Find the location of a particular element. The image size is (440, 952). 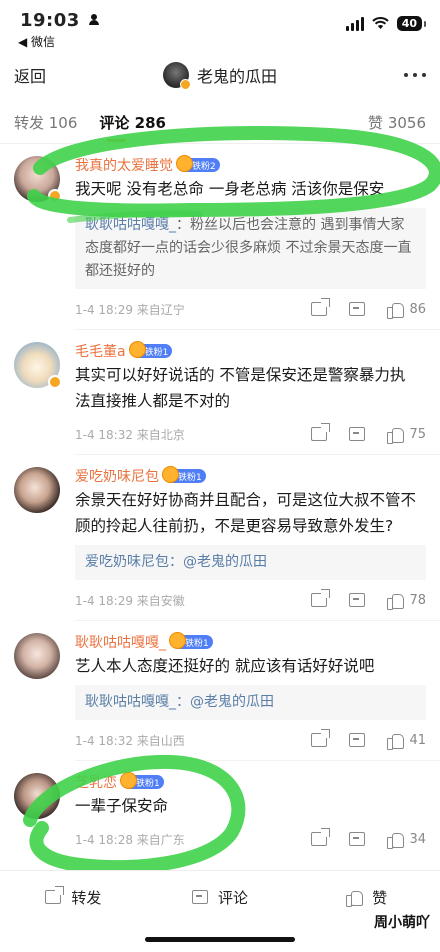

comment-meta: 1-4 18:28 来自广东 is located at coordinates (130, 839).